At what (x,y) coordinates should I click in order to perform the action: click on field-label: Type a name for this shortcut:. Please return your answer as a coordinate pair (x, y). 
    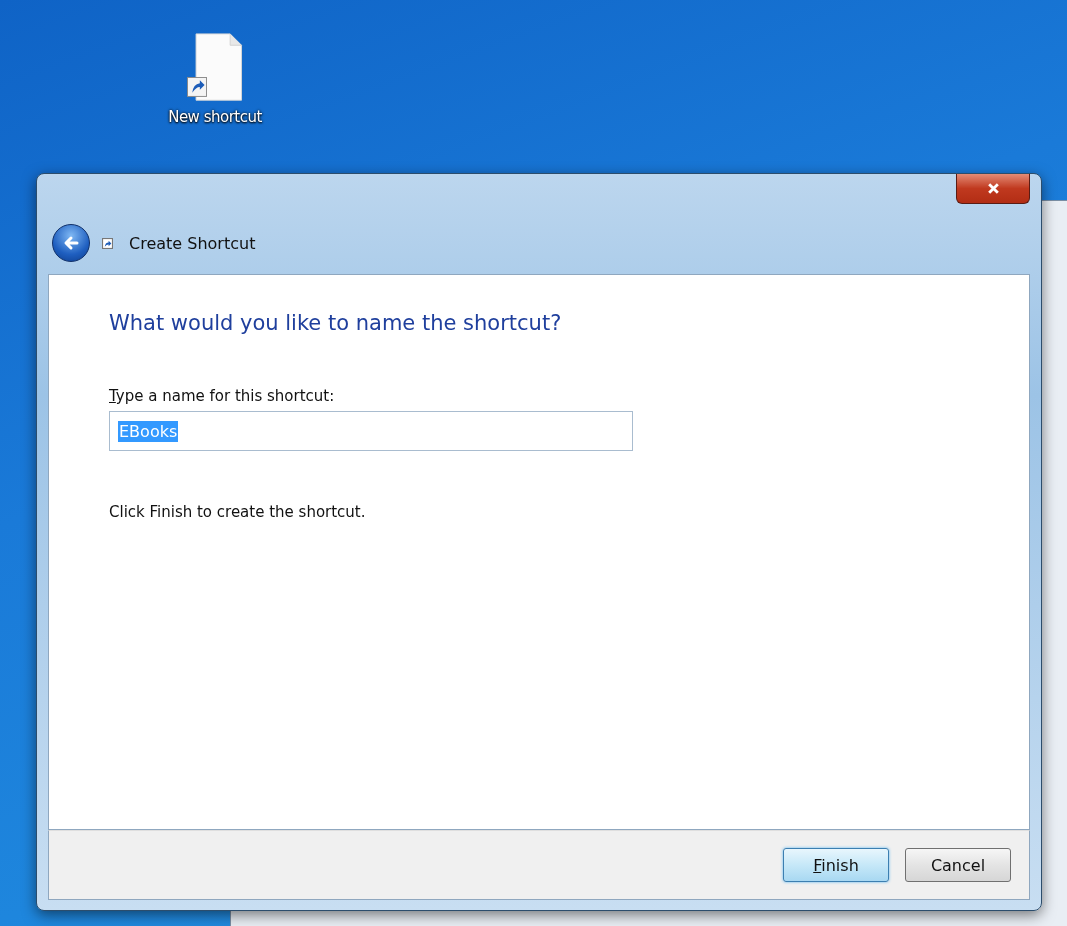
    Looking at the image, I should click on (222, 396).